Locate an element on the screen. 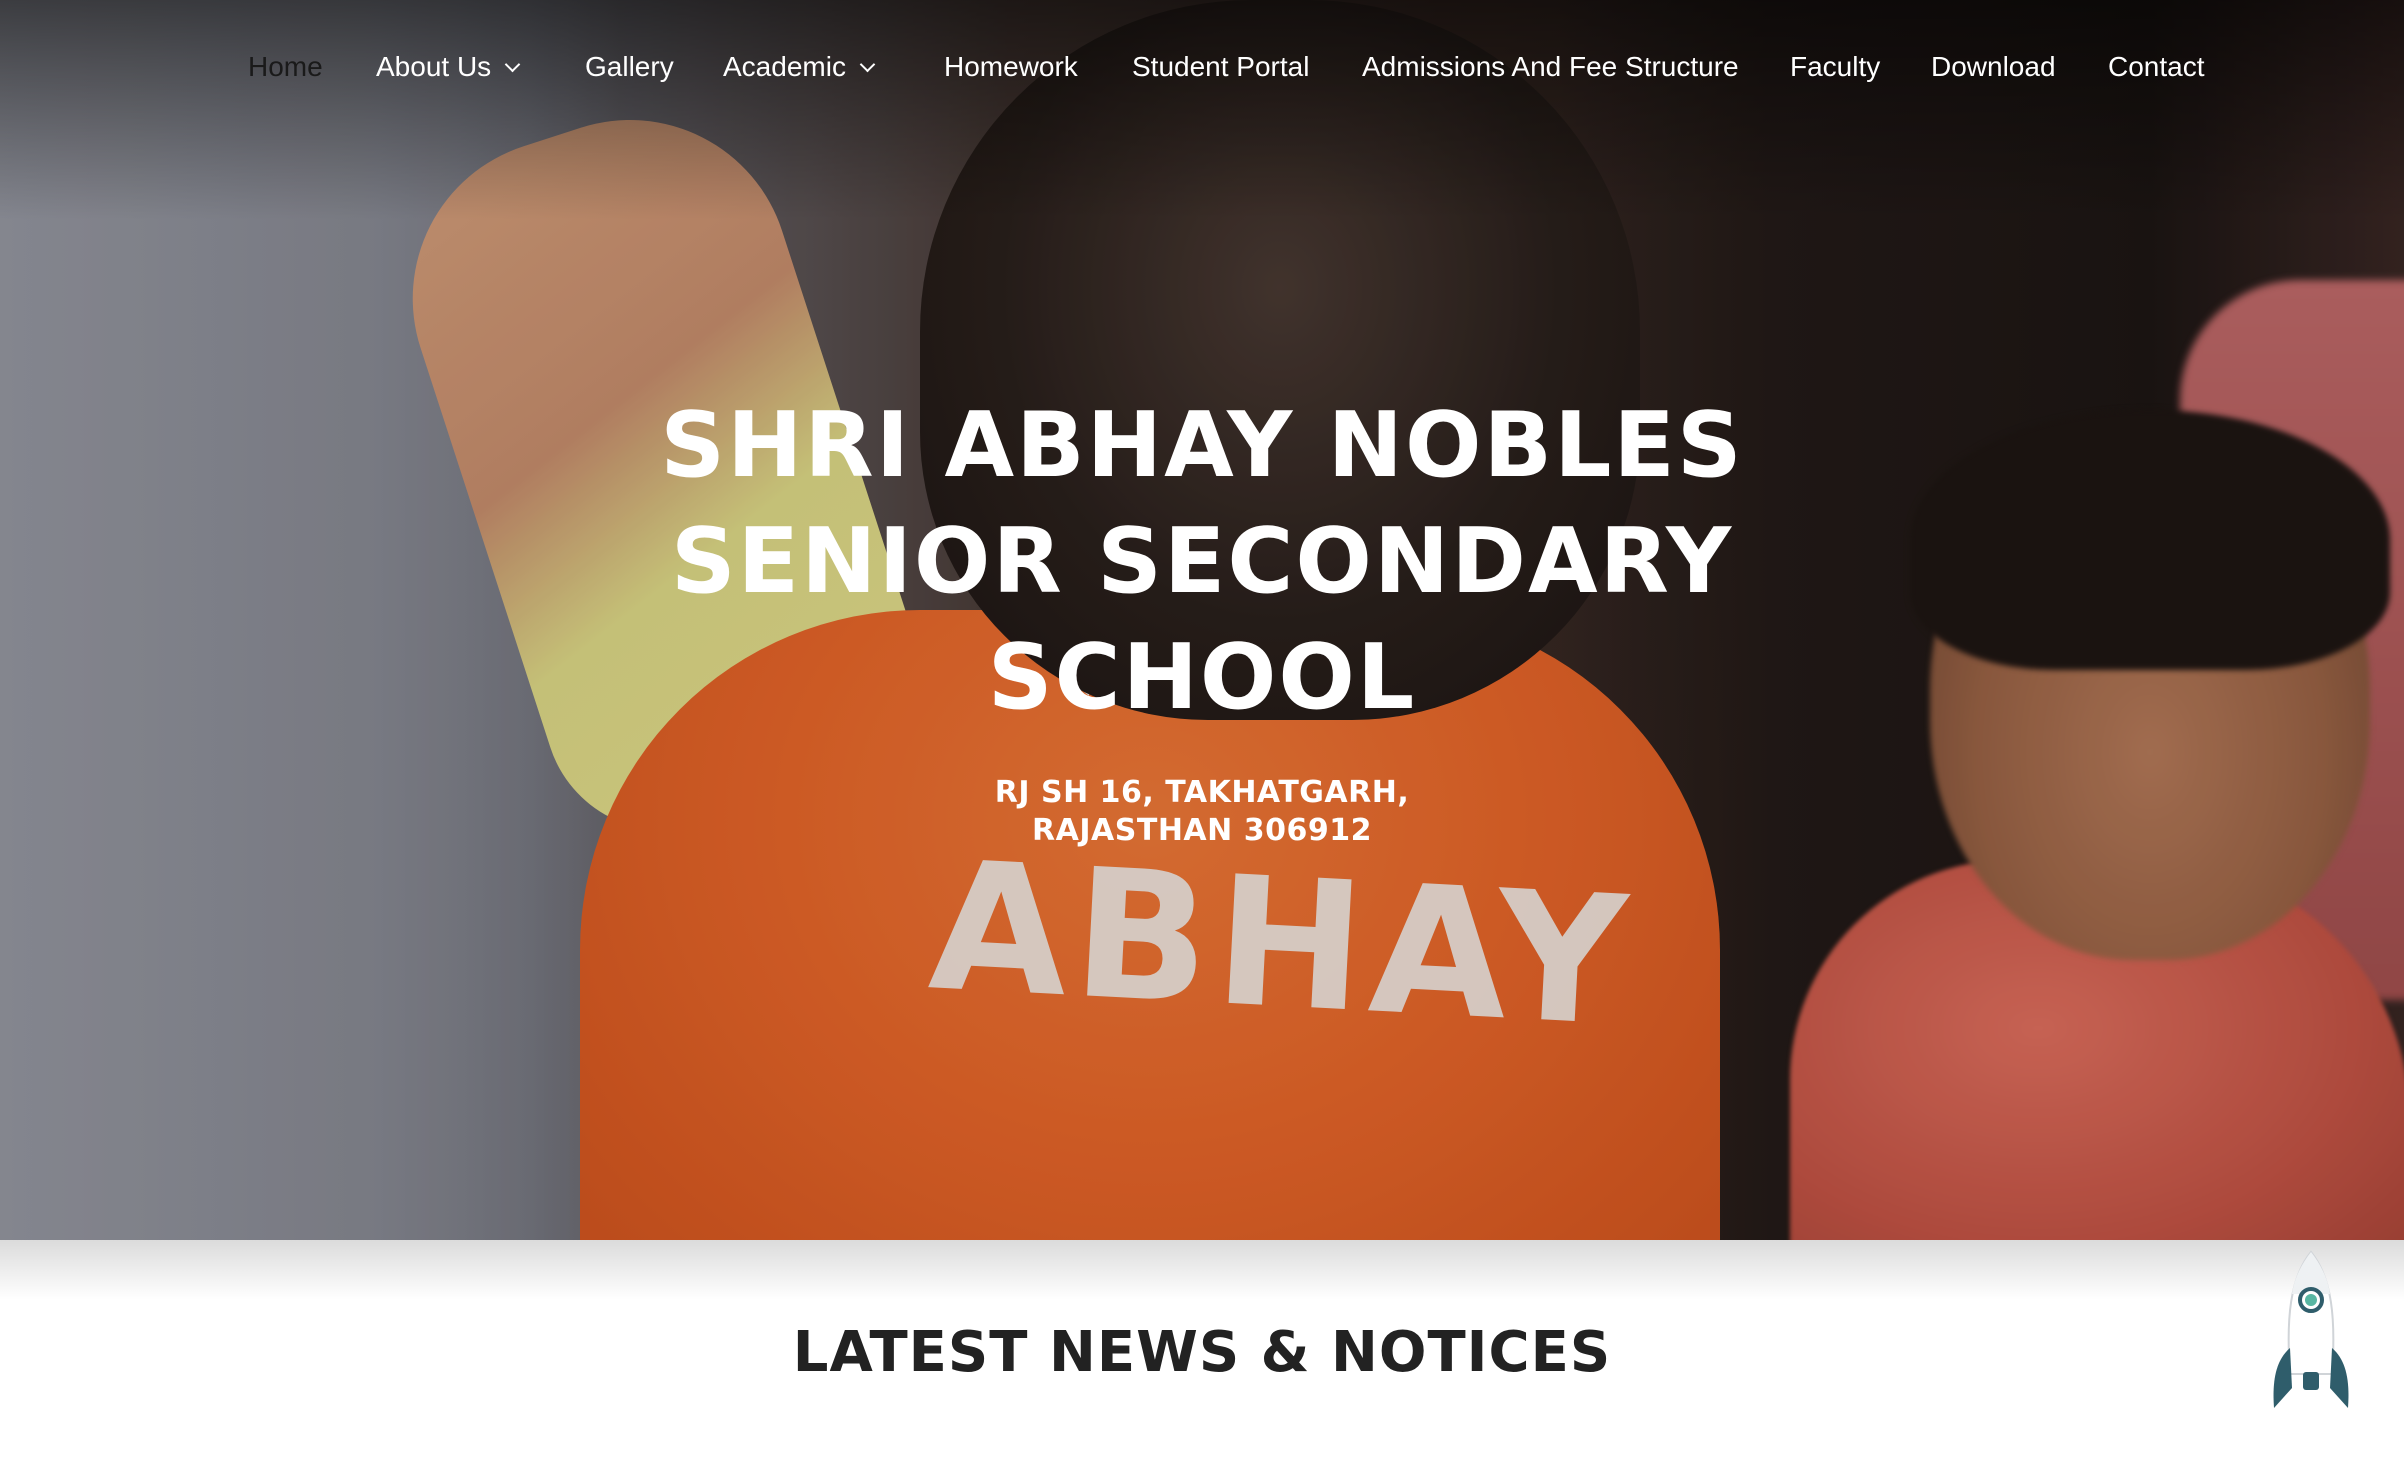 Image resolution: width=2404 pixels, height=1472 pixels. nav-download: Download is located at coordinates (1993, 67).